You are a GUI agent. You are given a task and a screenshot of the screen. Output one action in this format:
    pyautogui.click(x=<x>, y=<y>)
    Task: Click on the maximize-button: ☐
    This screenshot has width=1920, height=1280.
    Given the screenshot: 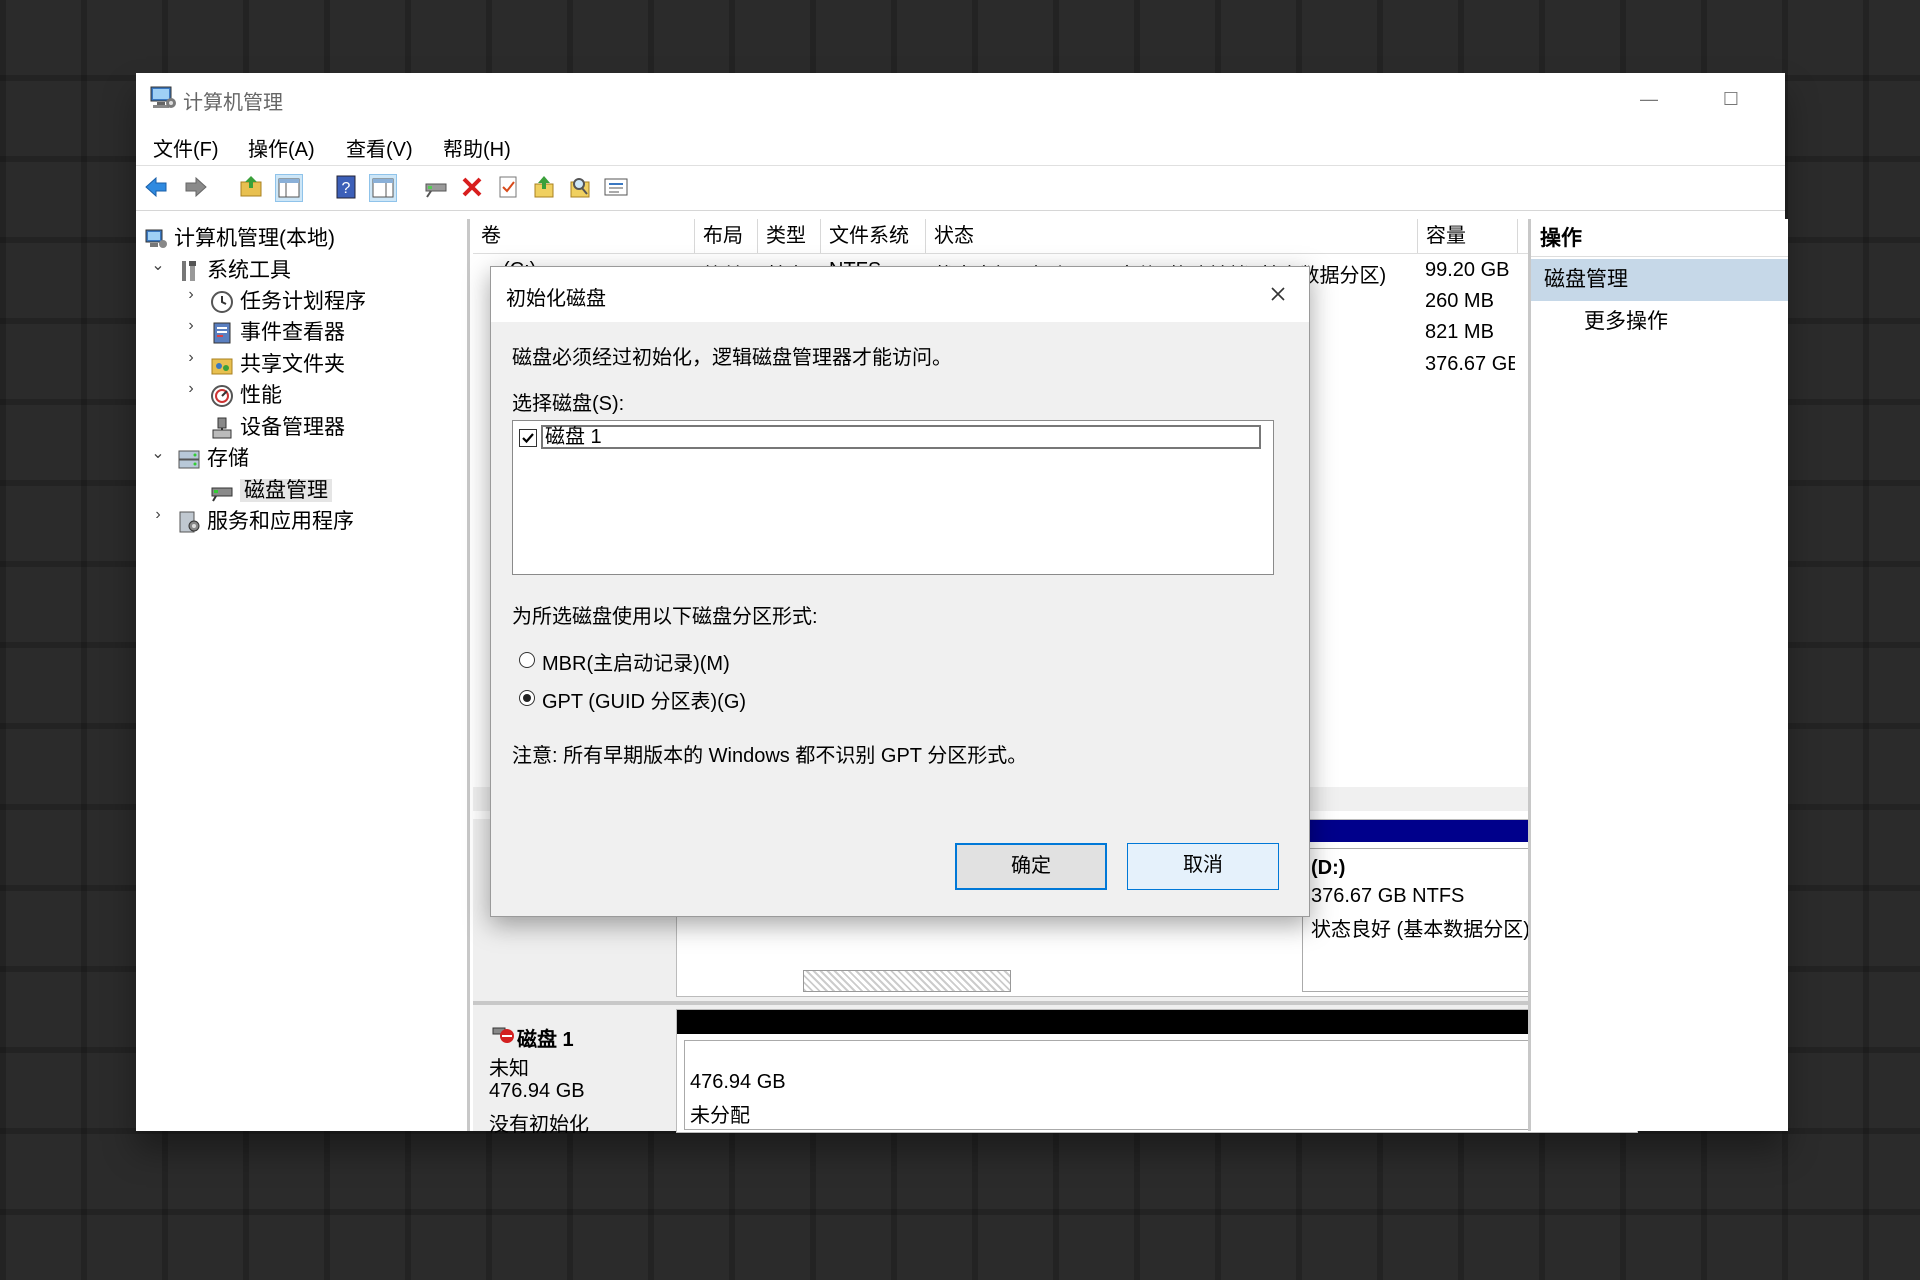 What is the action you would take?
    pyautogui.click(x=1731, y=99)
    